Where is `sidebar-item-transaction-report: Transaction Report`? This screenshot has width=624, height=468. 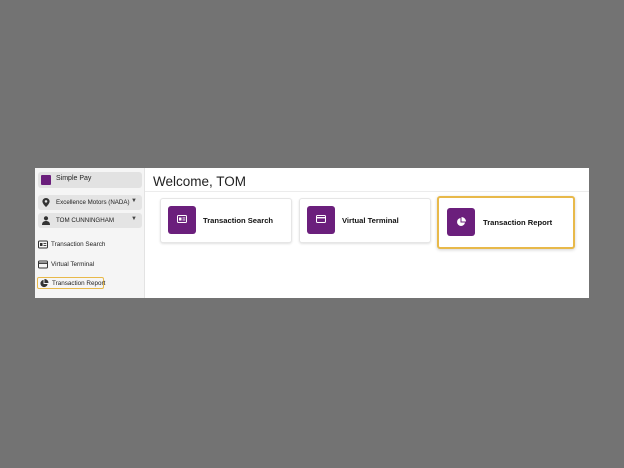 sidebar-item-transaction-report: Transaction Report is located at coordinates (71, 283).